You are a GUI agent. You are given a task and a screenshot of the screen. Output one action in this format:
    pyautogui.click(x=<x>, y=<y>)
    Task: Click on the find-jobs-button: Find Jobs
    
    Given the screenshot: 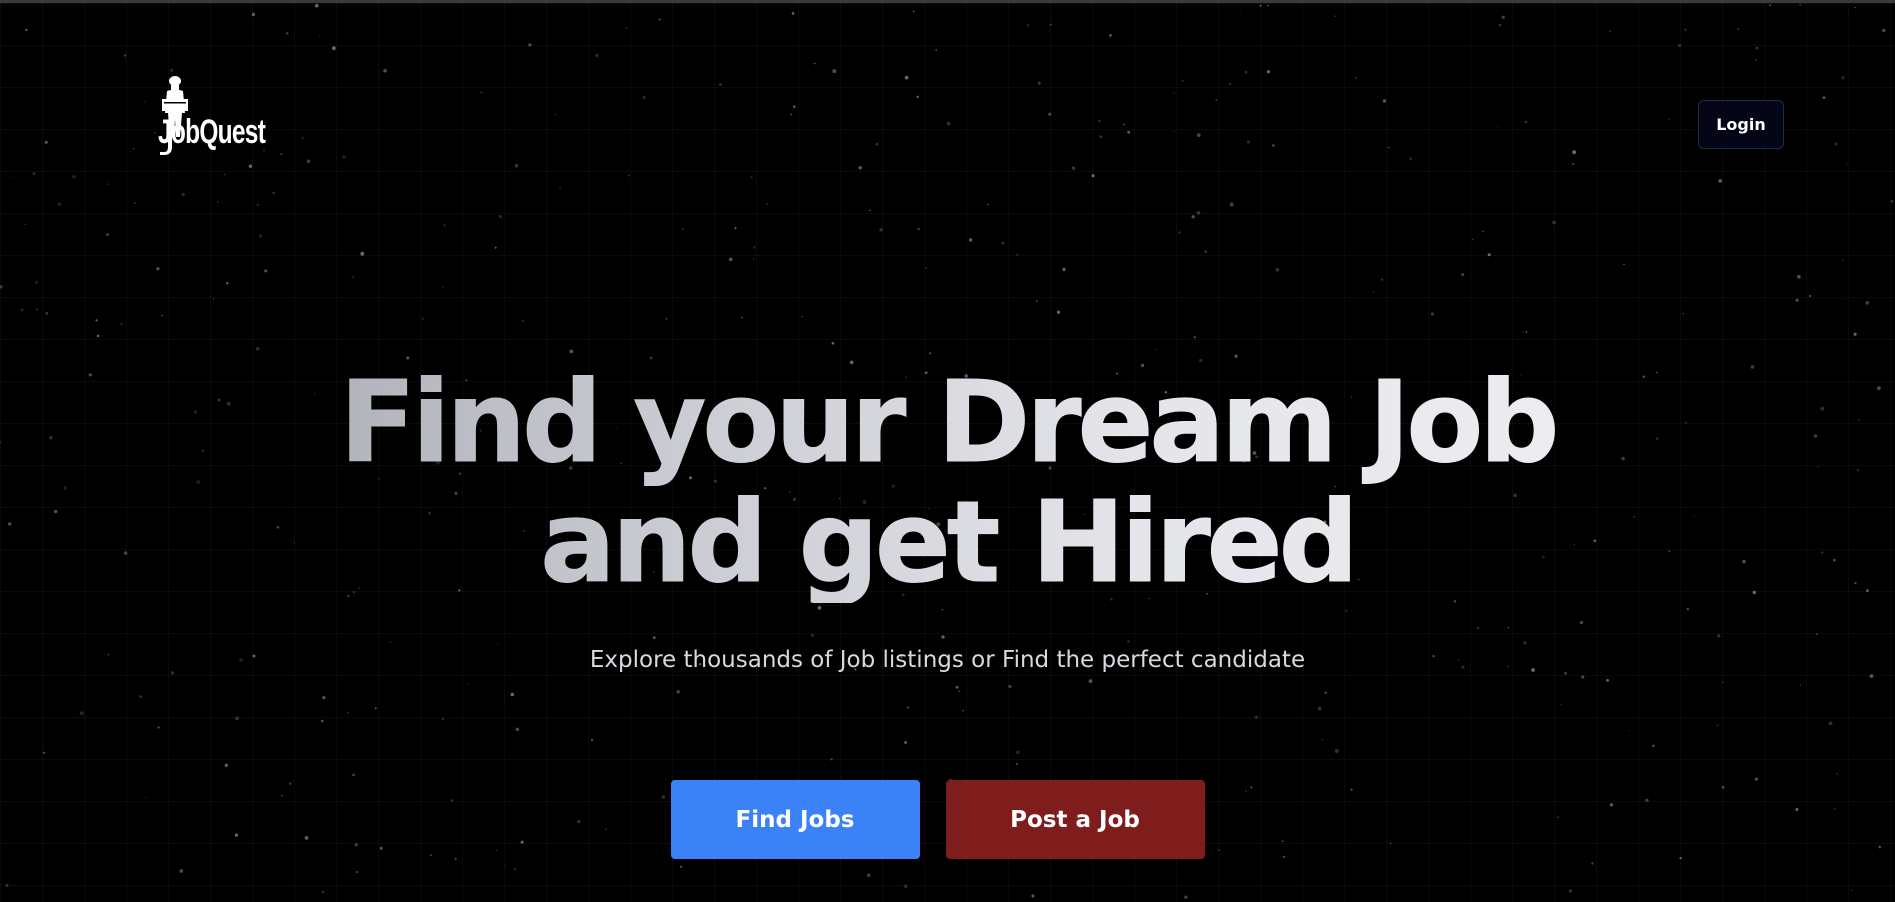 What is the action you would take?
    pyautogui.click(x=795, y=819)
    